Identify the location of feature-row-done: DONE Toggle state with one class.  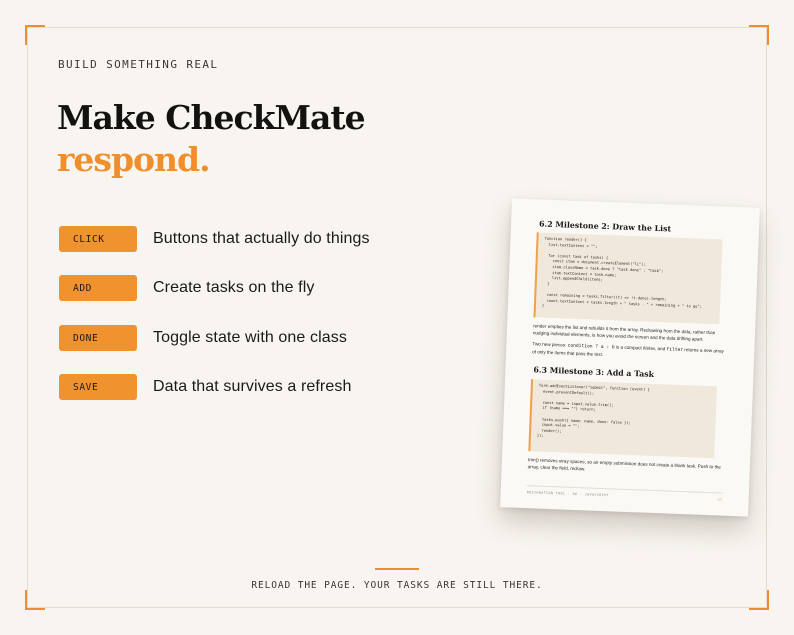
(203, 338).